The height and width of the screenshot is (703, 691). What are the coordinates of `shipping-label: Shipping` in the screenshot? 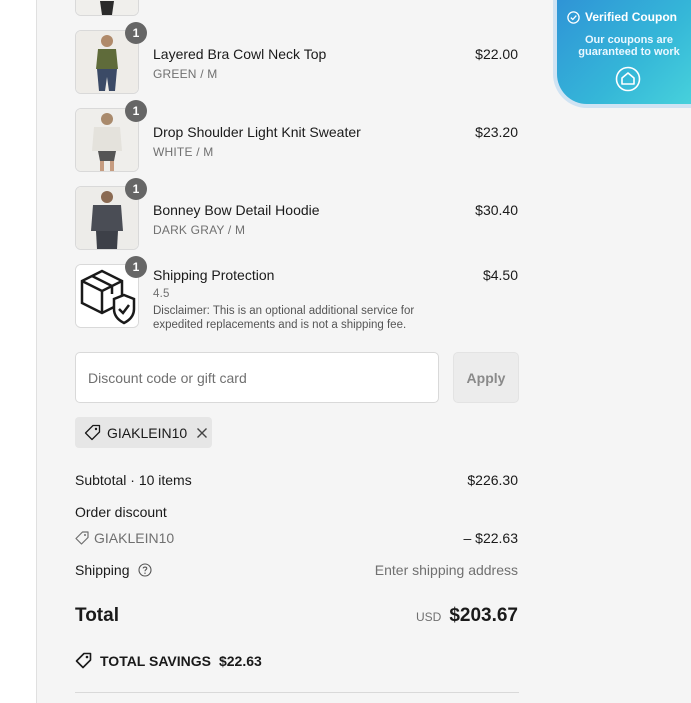 It's located at (102, 570).